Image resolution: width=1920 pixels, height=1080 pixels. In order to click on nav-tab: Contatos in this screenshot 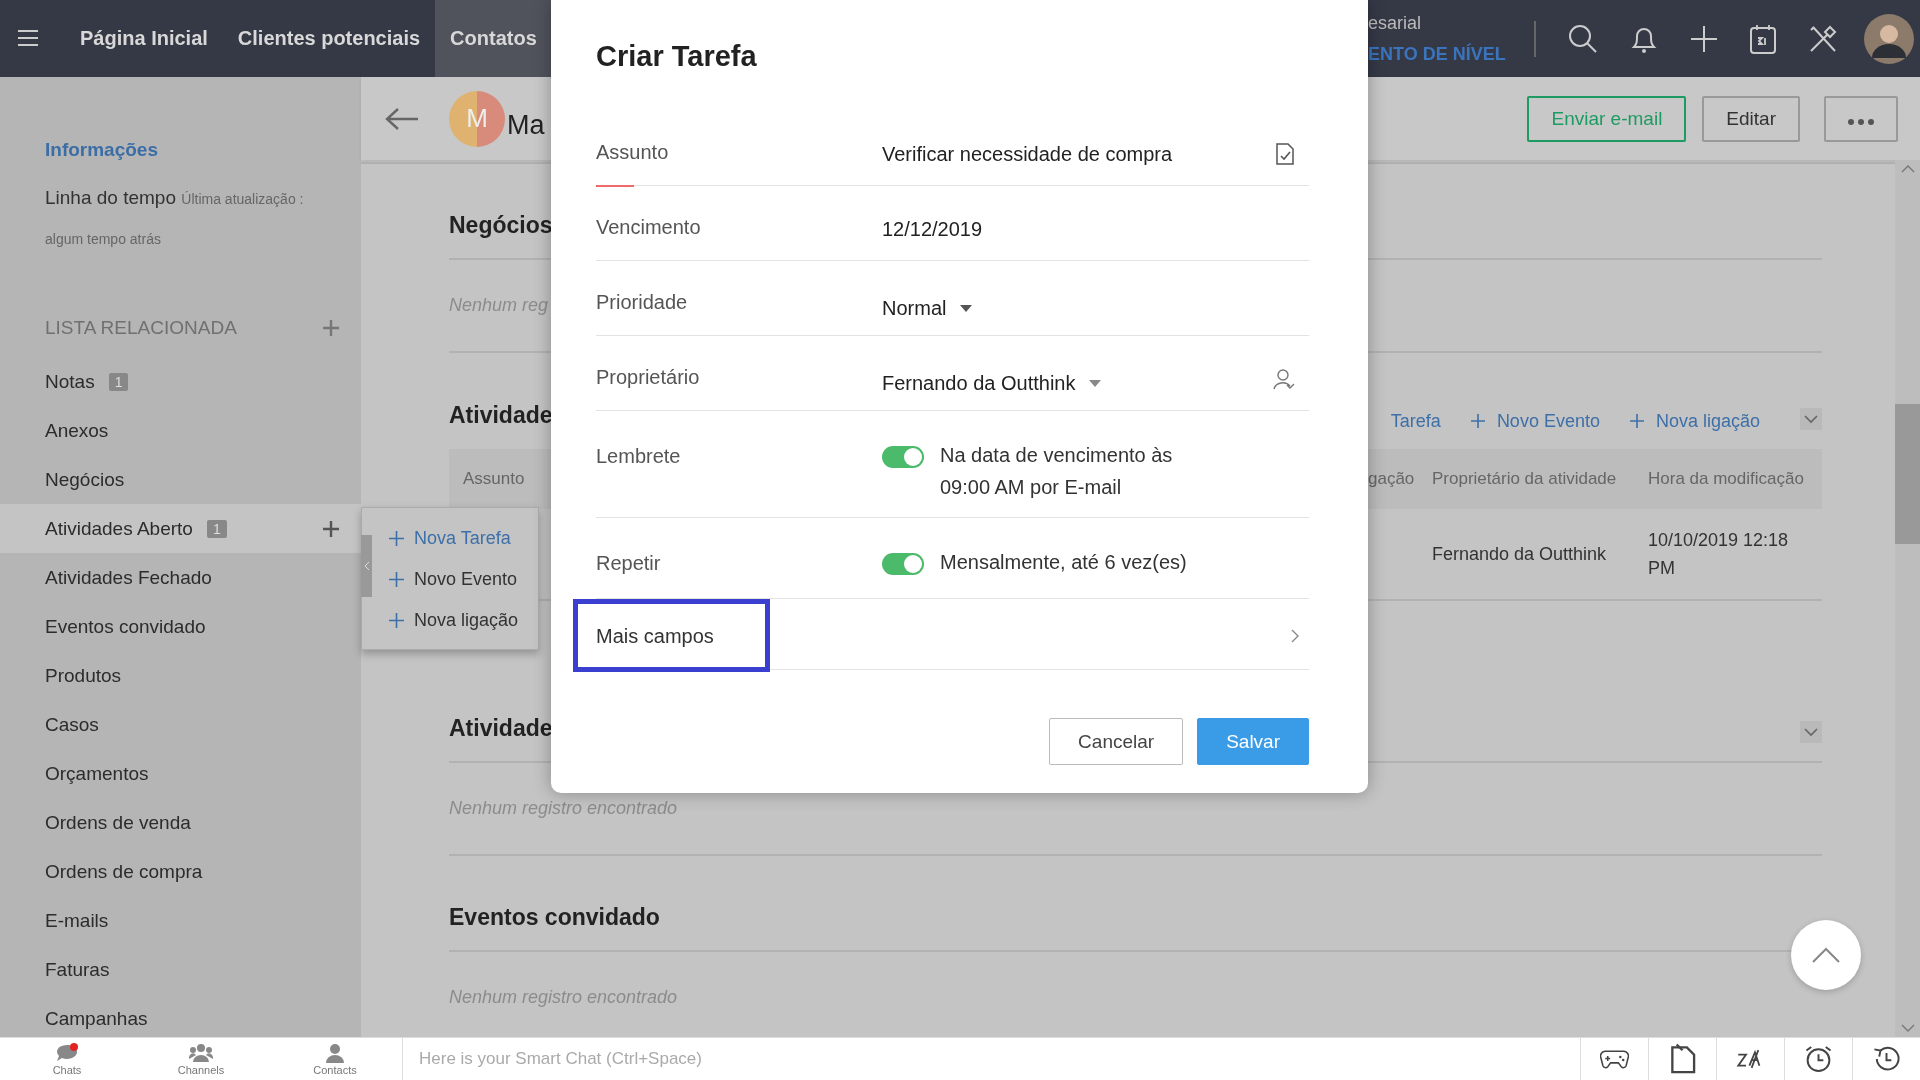, I will do `click(493, 38)`.